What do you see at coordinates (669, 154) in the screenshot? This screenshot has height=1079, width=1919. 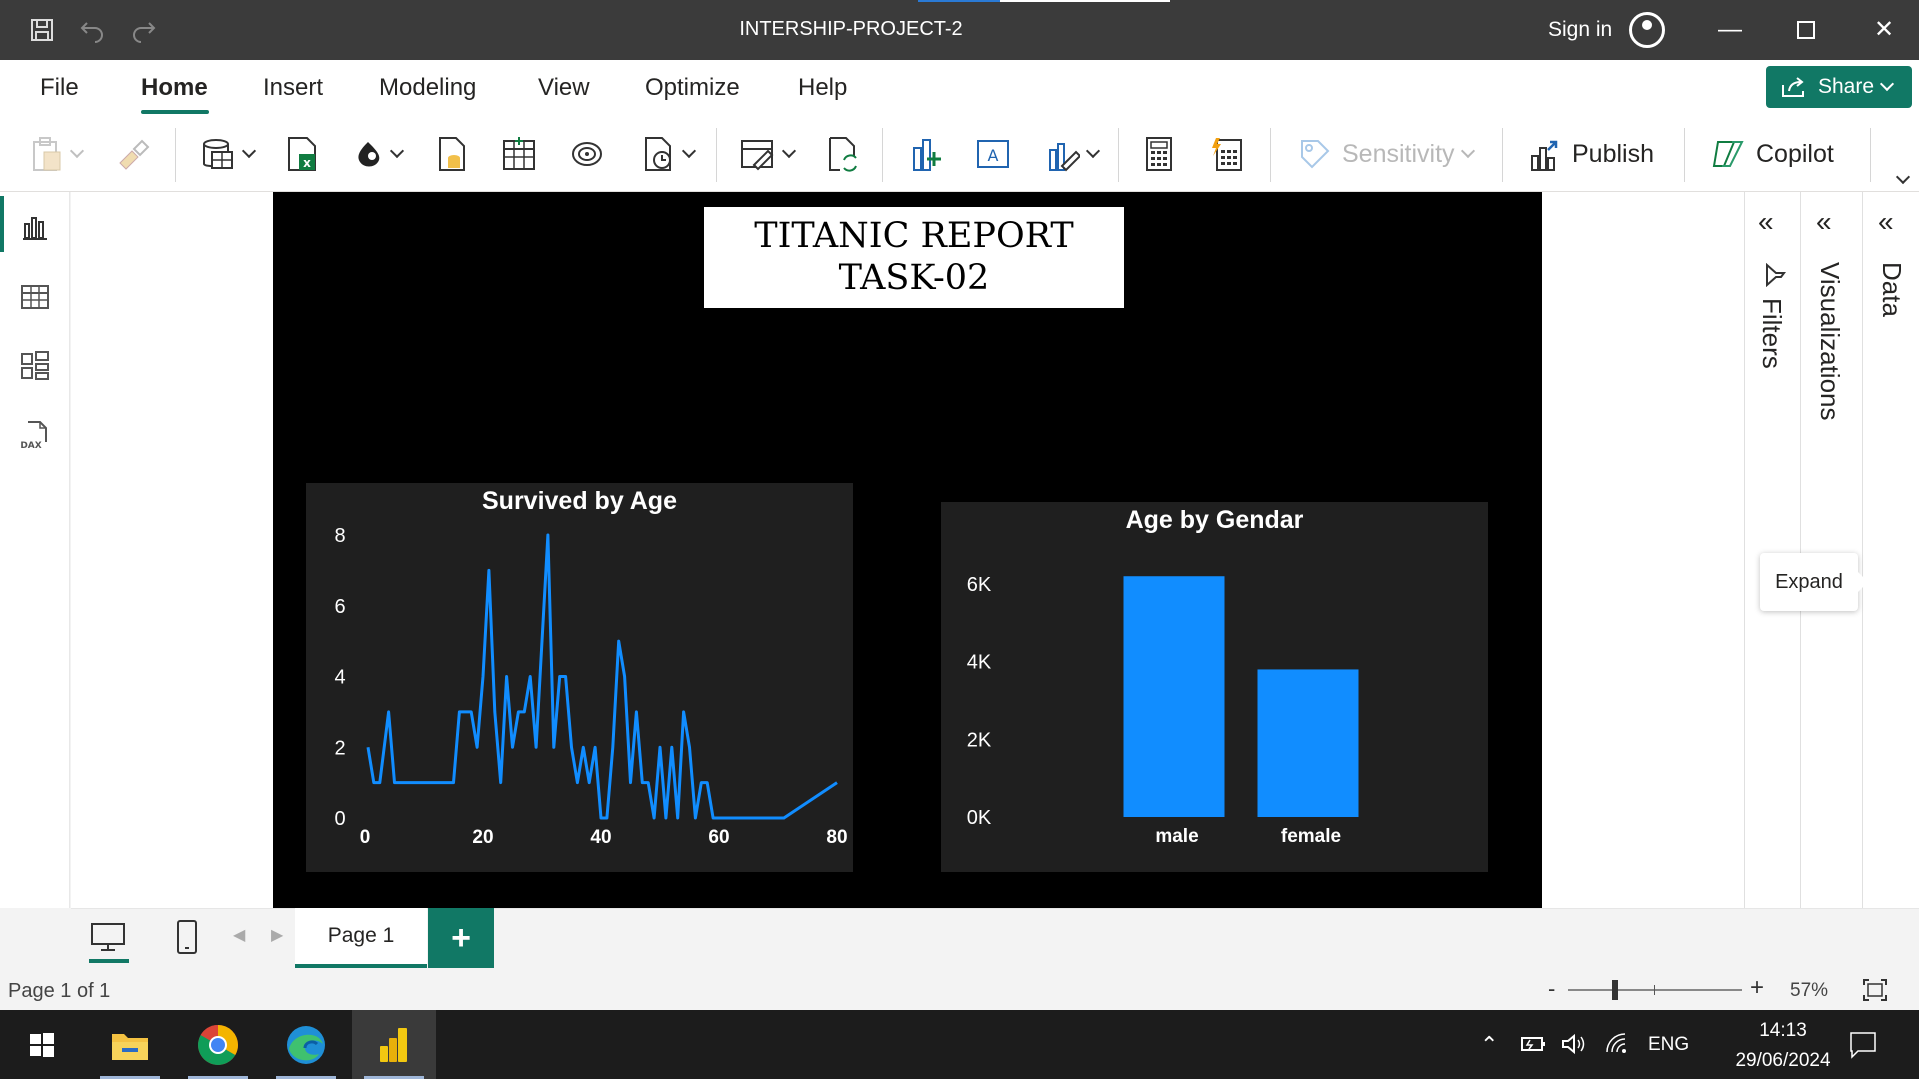 I see `recent-sources-button` at bounding box center [669, 154].